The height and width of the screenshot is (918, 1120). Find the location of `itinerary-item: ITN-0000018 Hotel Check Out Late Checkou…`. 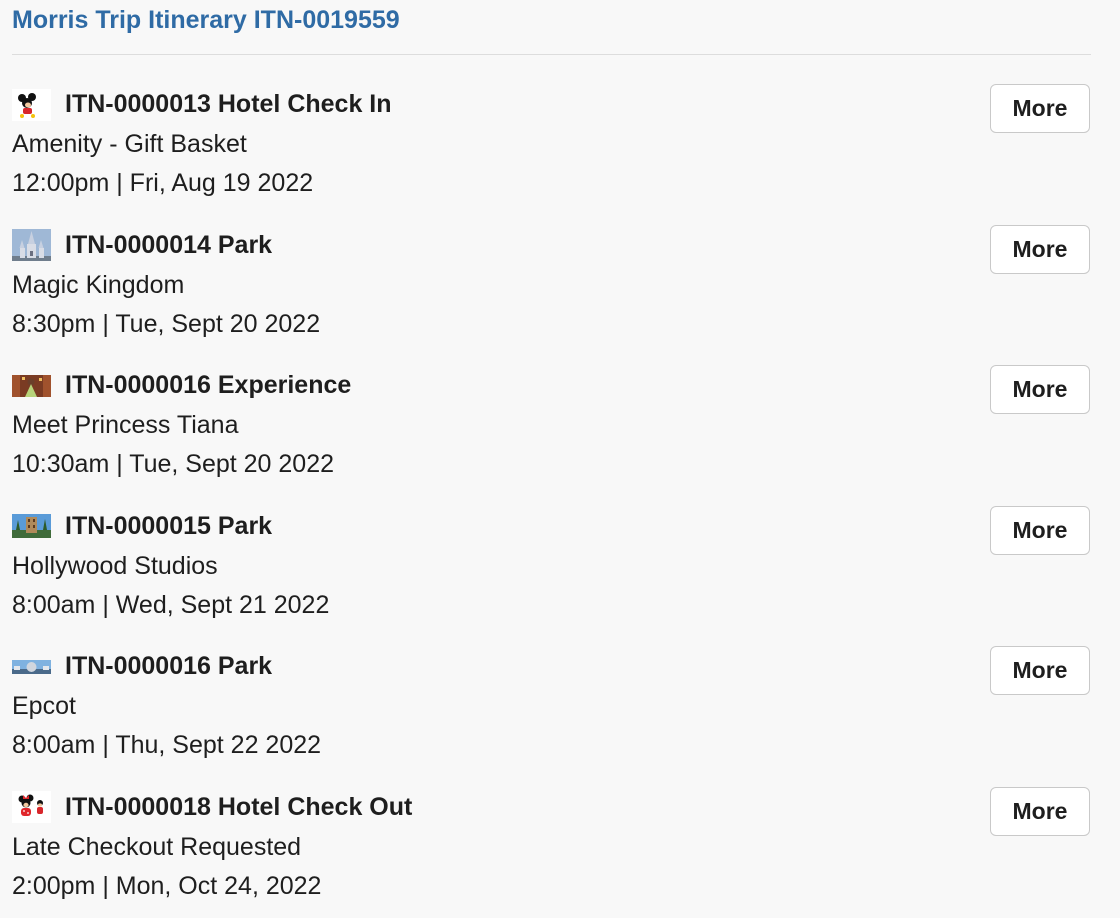

itinerary-item: ITN-0000018 Hotel Check Out Late Checkou… is located at coordinates (560, 852).